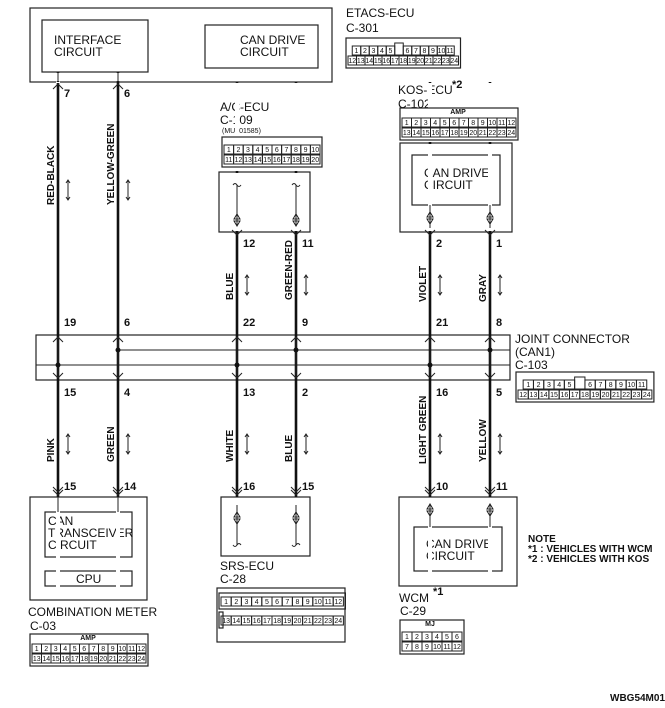  Describe the element at coordinates (423, 430) in the screenshot. I see `wire-color-label: LIGHT GREEN` at that location.